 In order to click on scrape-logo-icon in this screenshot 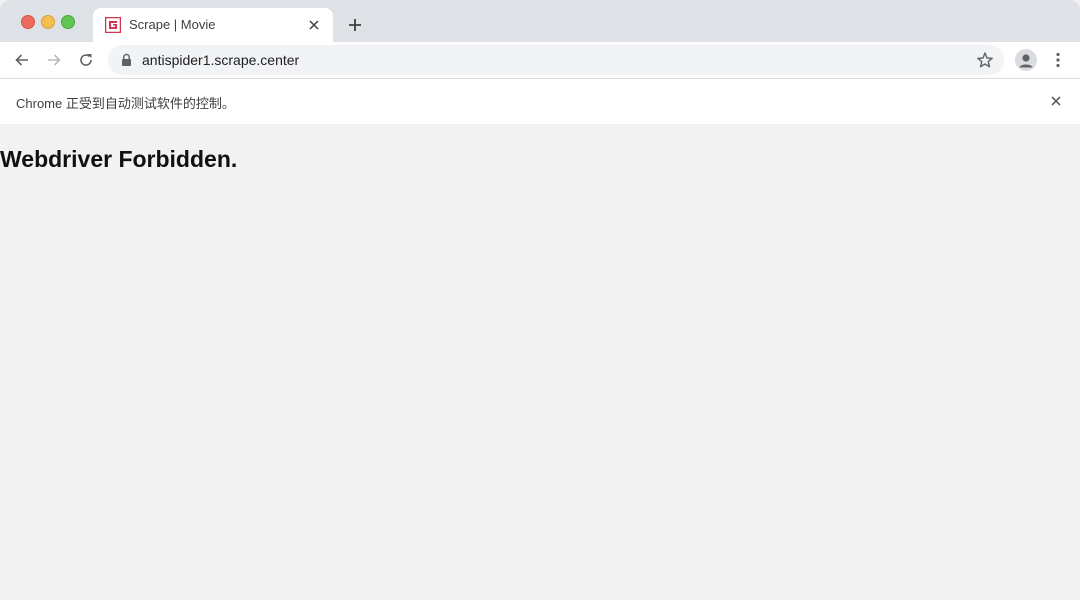, I will do `click(113, 25)`.